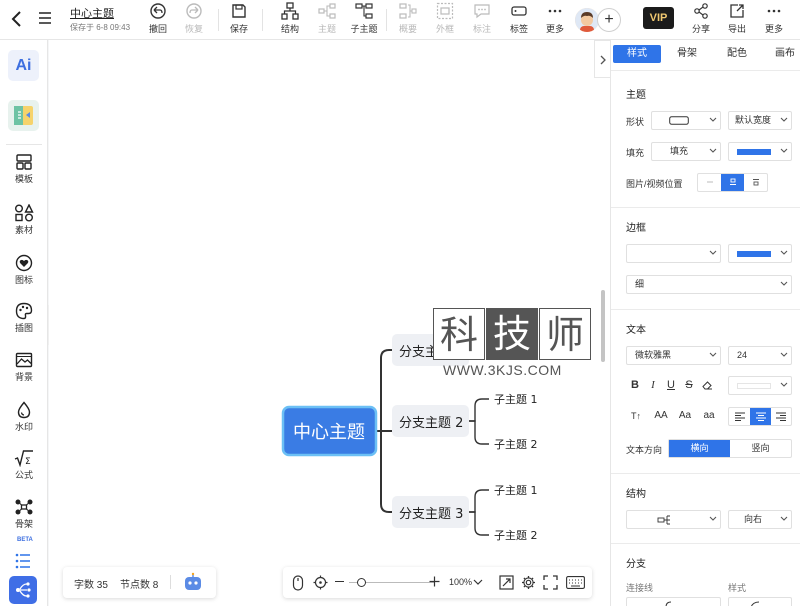 The image size is (800, 606). I want to click on undo-label: 撤回, so click(157, 29).